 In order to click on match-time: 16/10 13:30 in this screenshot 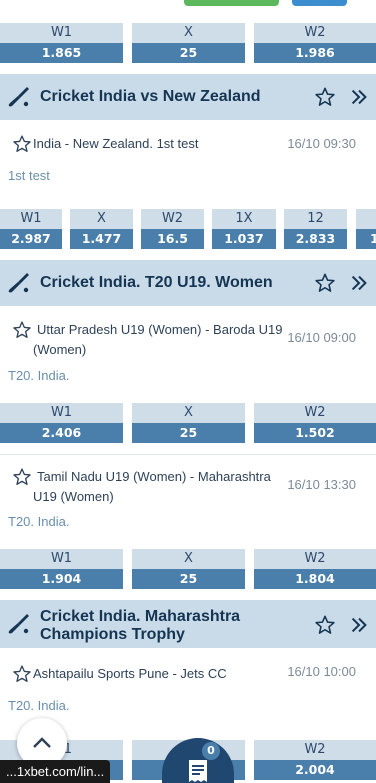, I will do `click(321, 484)`.